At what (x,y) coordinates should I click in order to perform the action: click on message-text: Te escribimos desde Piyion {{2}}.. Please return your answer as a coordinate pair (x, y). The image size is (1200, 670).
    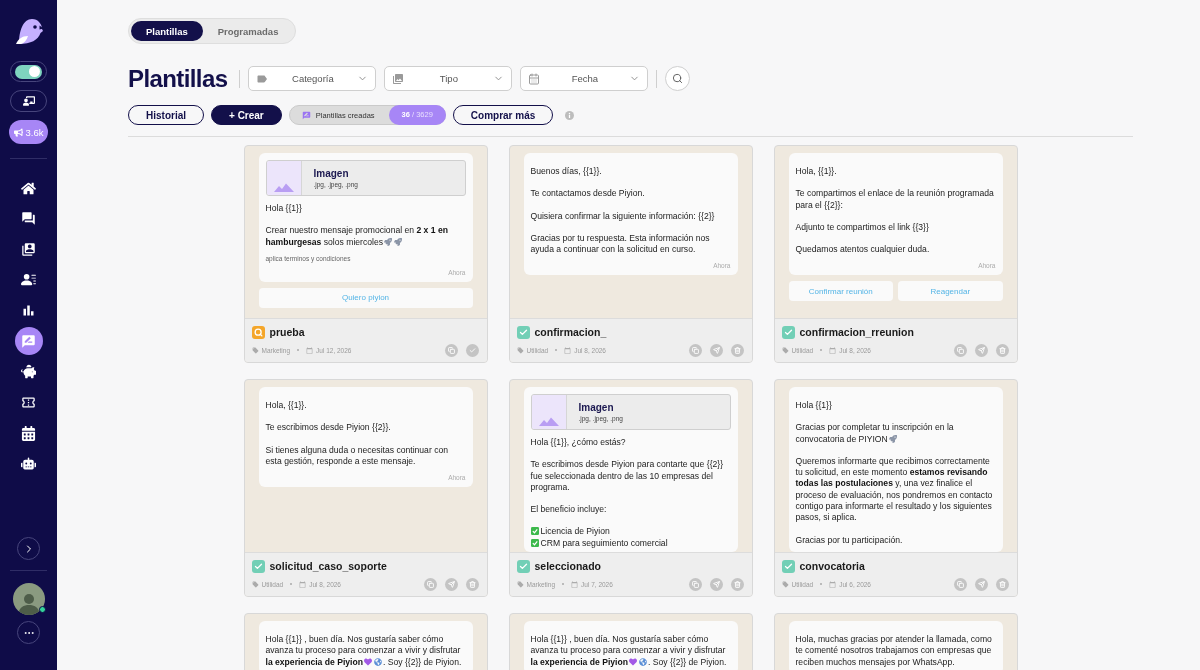
    Looking at the image, I should click on (328, 427).